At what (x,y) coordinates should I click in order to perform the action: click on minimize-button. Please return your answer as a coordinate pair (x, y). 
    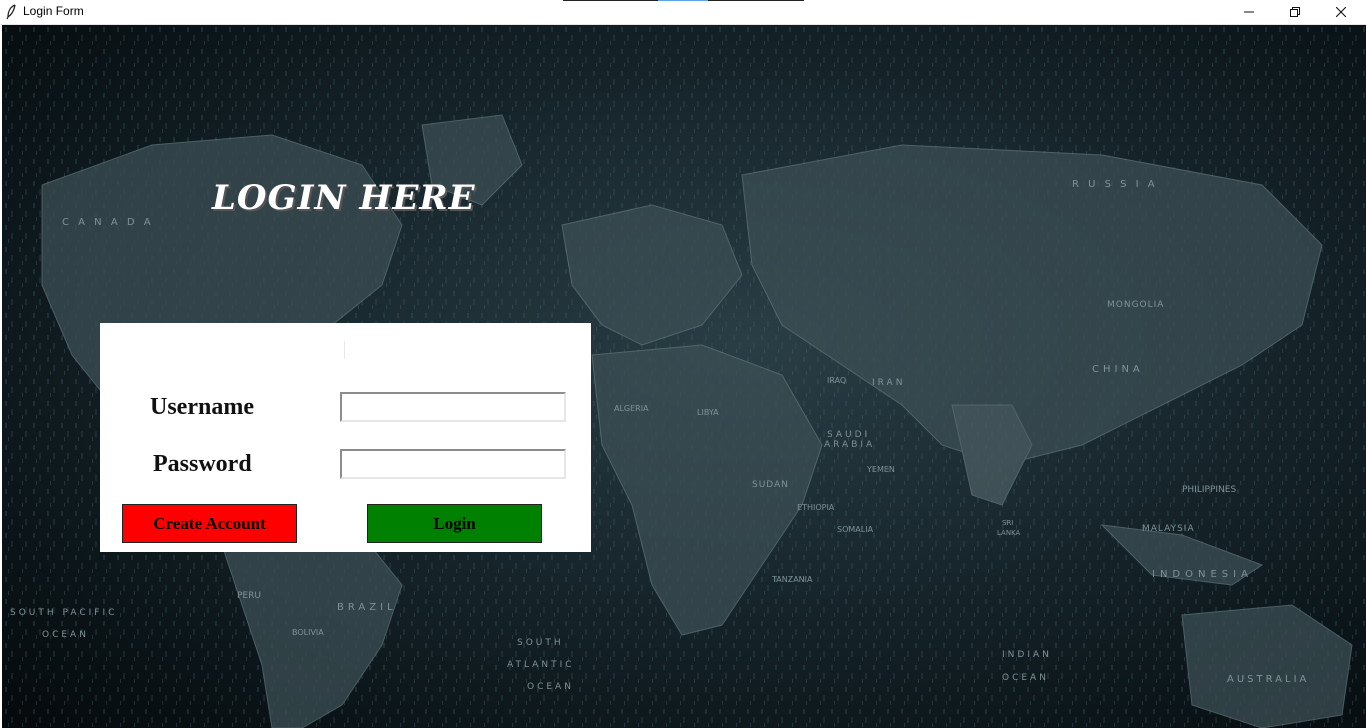
    Looking at the image, I should click on (1249, 12).